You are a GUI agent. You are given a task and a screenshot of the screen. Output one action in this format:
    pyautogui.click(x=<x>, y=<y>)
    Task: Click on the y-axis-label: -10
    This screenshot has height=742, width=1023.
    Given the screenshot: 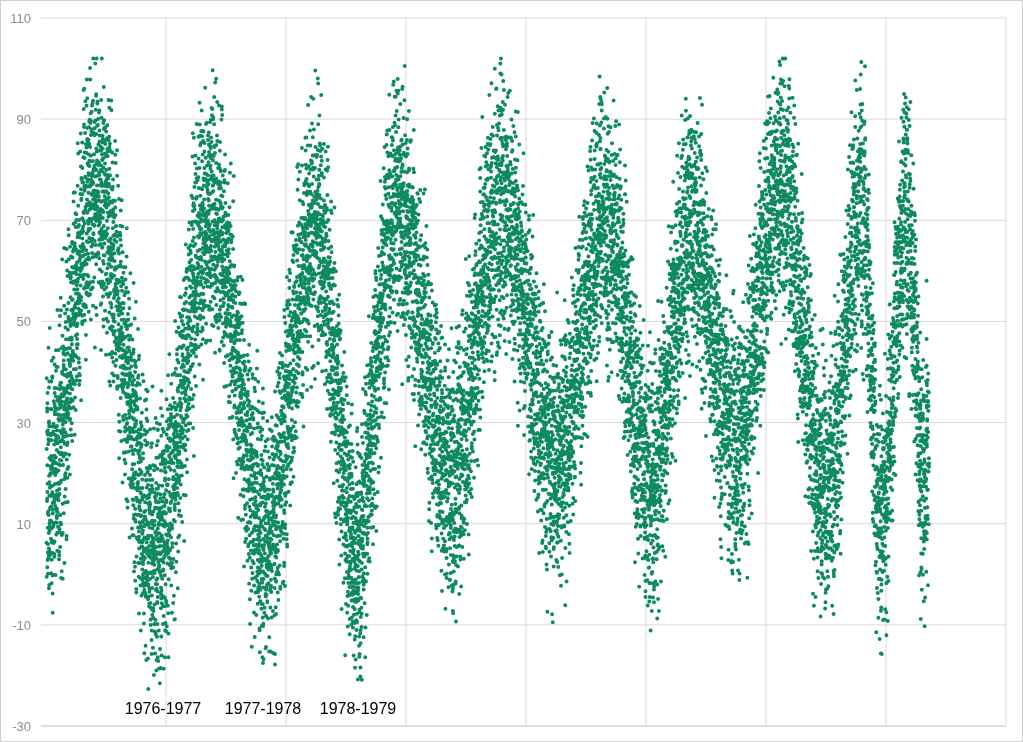 What is the action you would take?
    pyautogui.click(x=21, y=625)
    